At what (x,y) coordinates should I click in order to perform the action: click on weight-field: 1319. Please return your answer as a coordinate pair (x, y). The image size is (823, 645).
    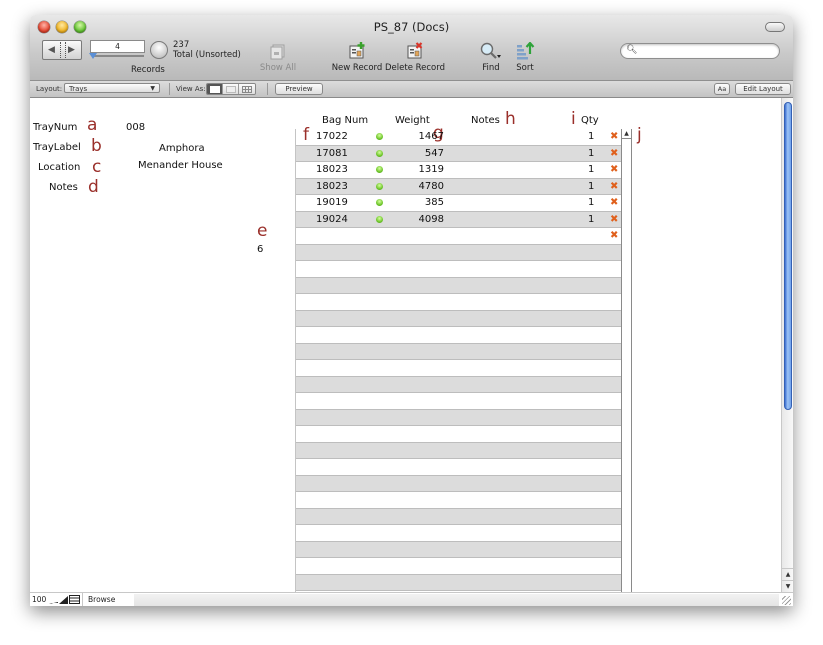
    Looking at the image, I should click on (431, 169).